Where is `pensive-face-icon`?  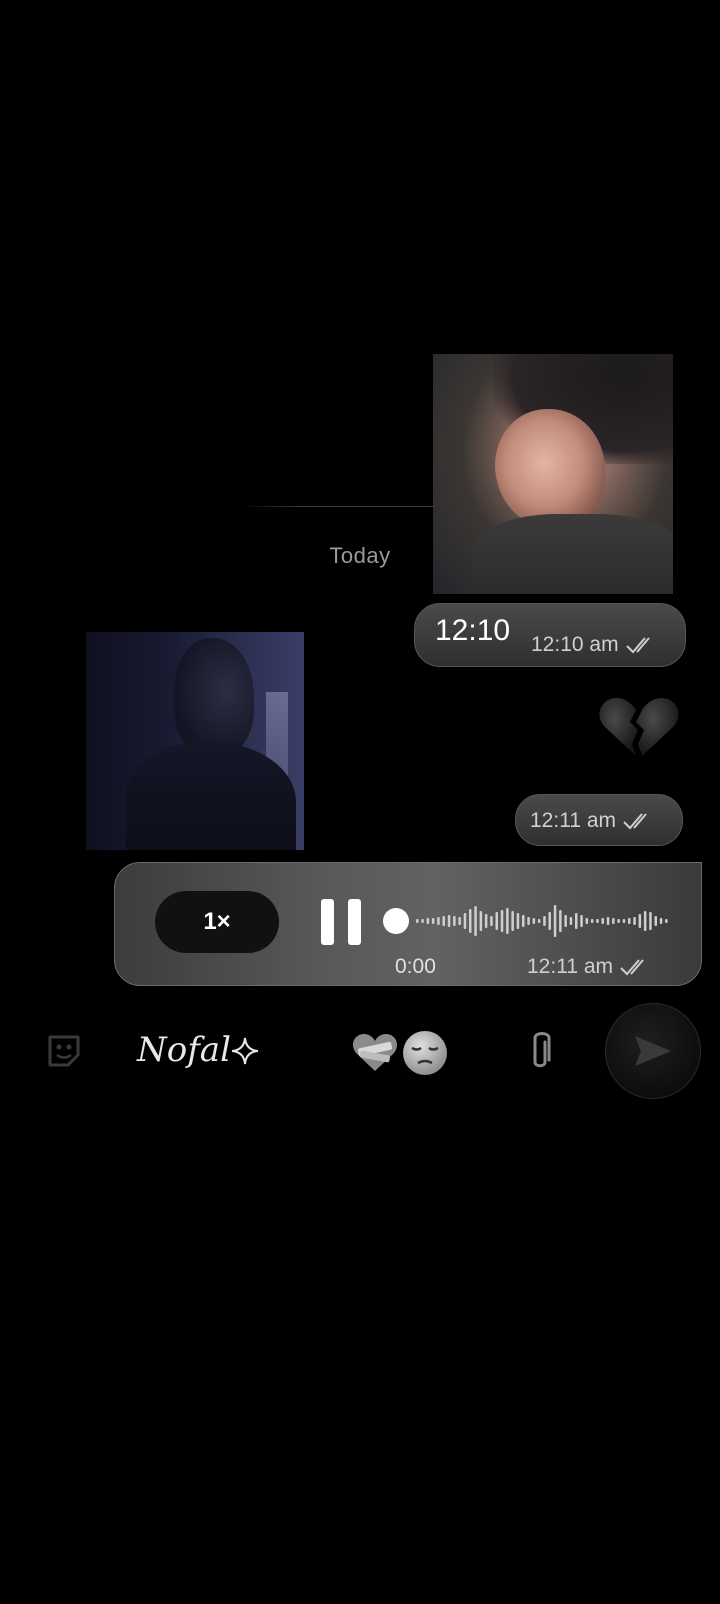
pensive-face-icon is located at coordinates (425, 1053).